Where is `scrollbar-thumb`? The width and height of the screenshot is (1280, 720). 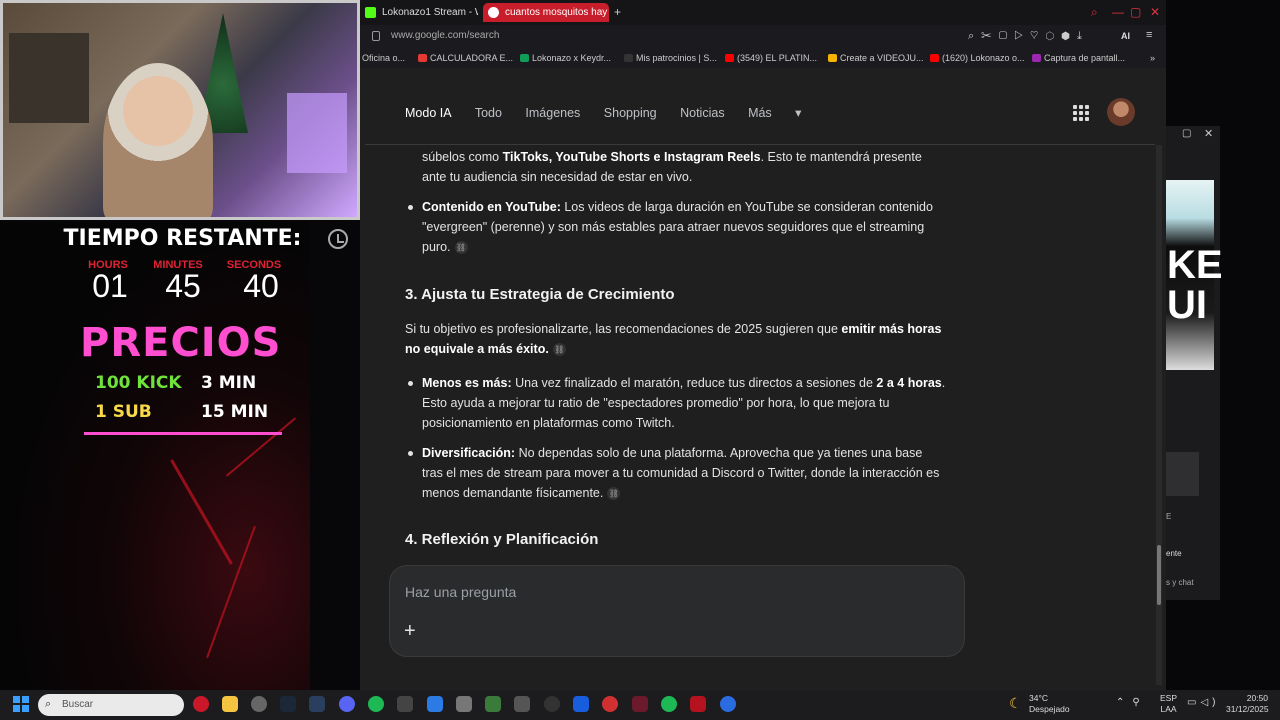 scrollbar-thumb is located at coordinates (1159, 575).